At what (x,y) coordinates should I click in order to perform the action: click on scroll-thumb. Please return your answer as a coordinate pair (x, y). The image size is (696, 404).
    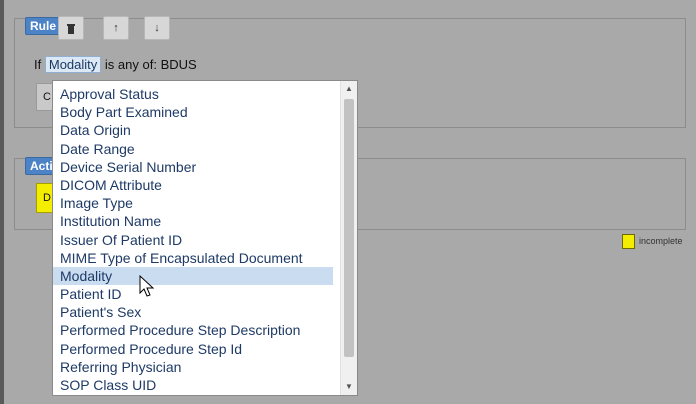
    Looking at the image, I should click on (349, 228).